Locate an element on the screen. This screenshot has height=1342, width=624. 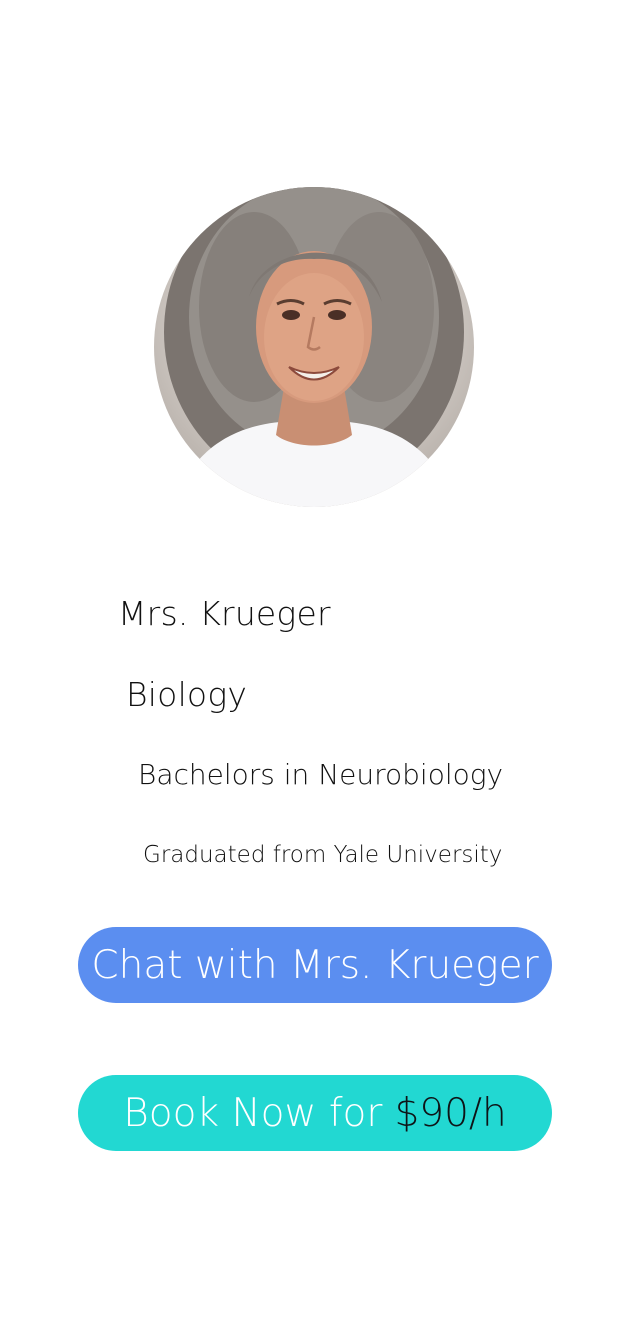
book-button-label: Book Now for is located at coordinates (253, 1113).